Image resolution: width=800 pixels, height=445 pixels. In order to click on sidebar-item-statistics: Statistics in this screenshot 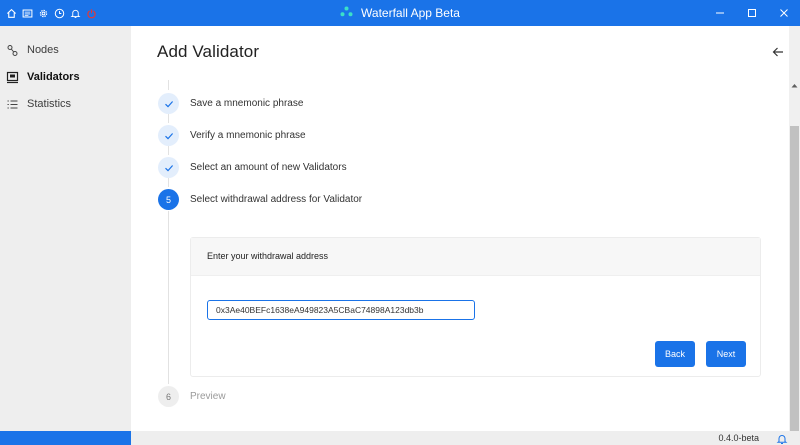, I will do `click(65, 104)`.